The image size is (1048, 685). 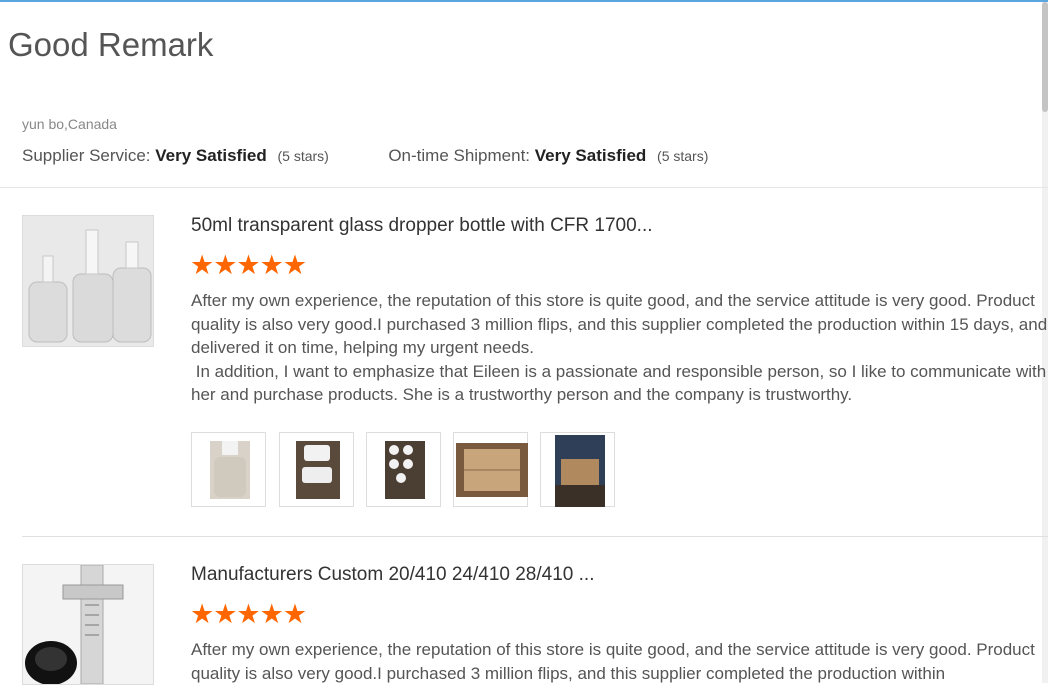 I want to click on review-divider, so click(x=535, y=536).